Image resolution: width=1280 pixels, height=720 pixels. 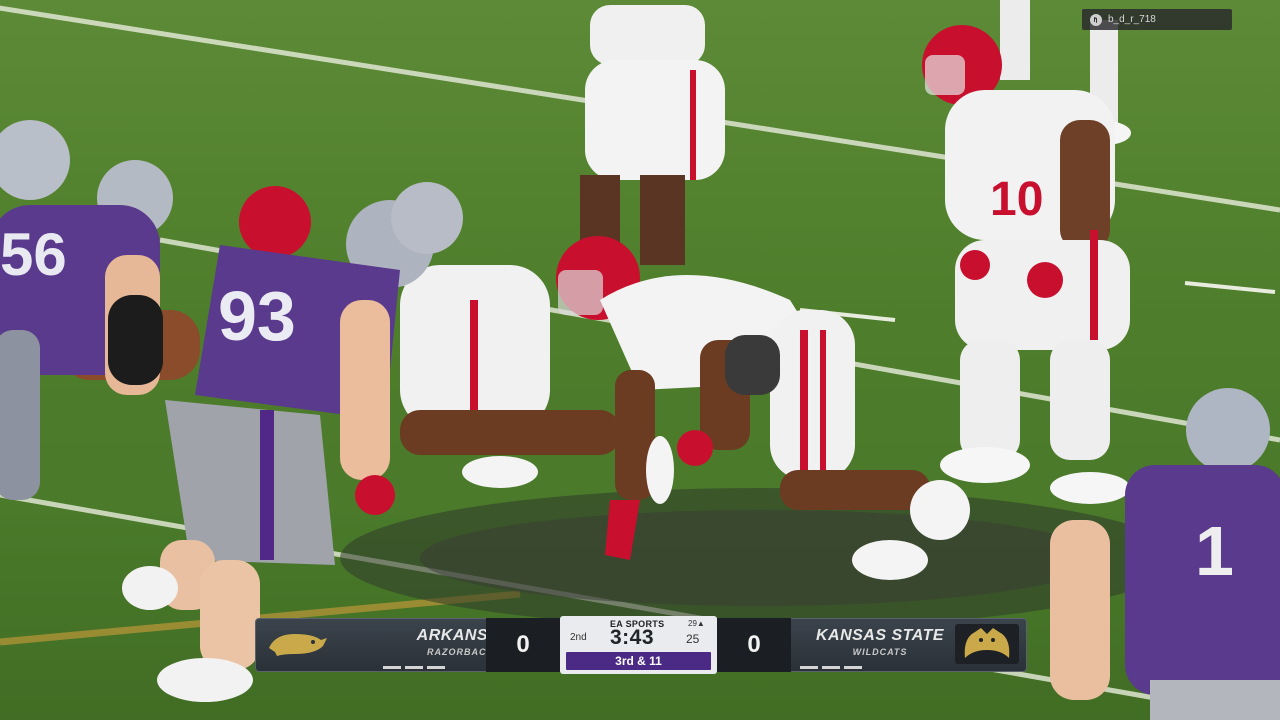 I want to click on svg-text: 93, so click(x=257, y=316).